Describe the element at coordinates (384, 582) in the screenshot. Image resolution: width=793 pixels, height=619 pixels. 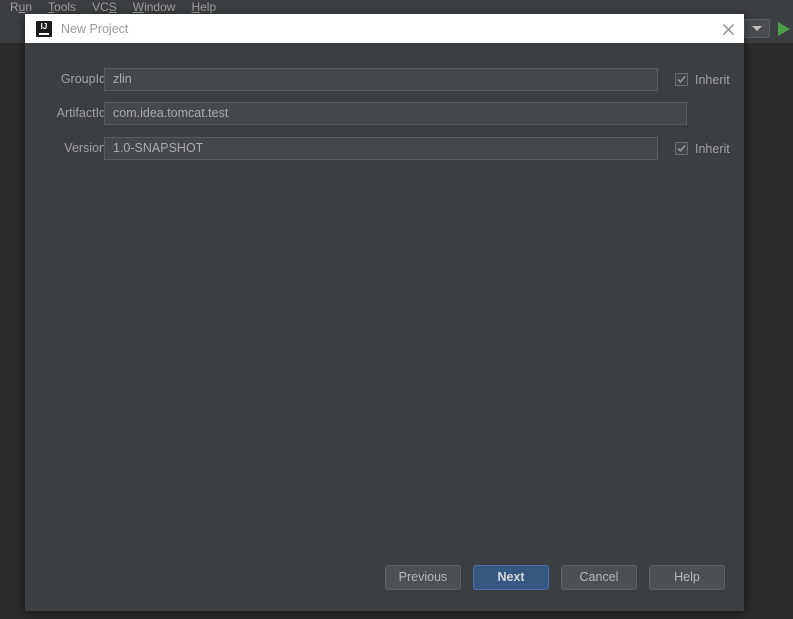
I see `dialog-footer: Previous Next Cancel Help` at that location.